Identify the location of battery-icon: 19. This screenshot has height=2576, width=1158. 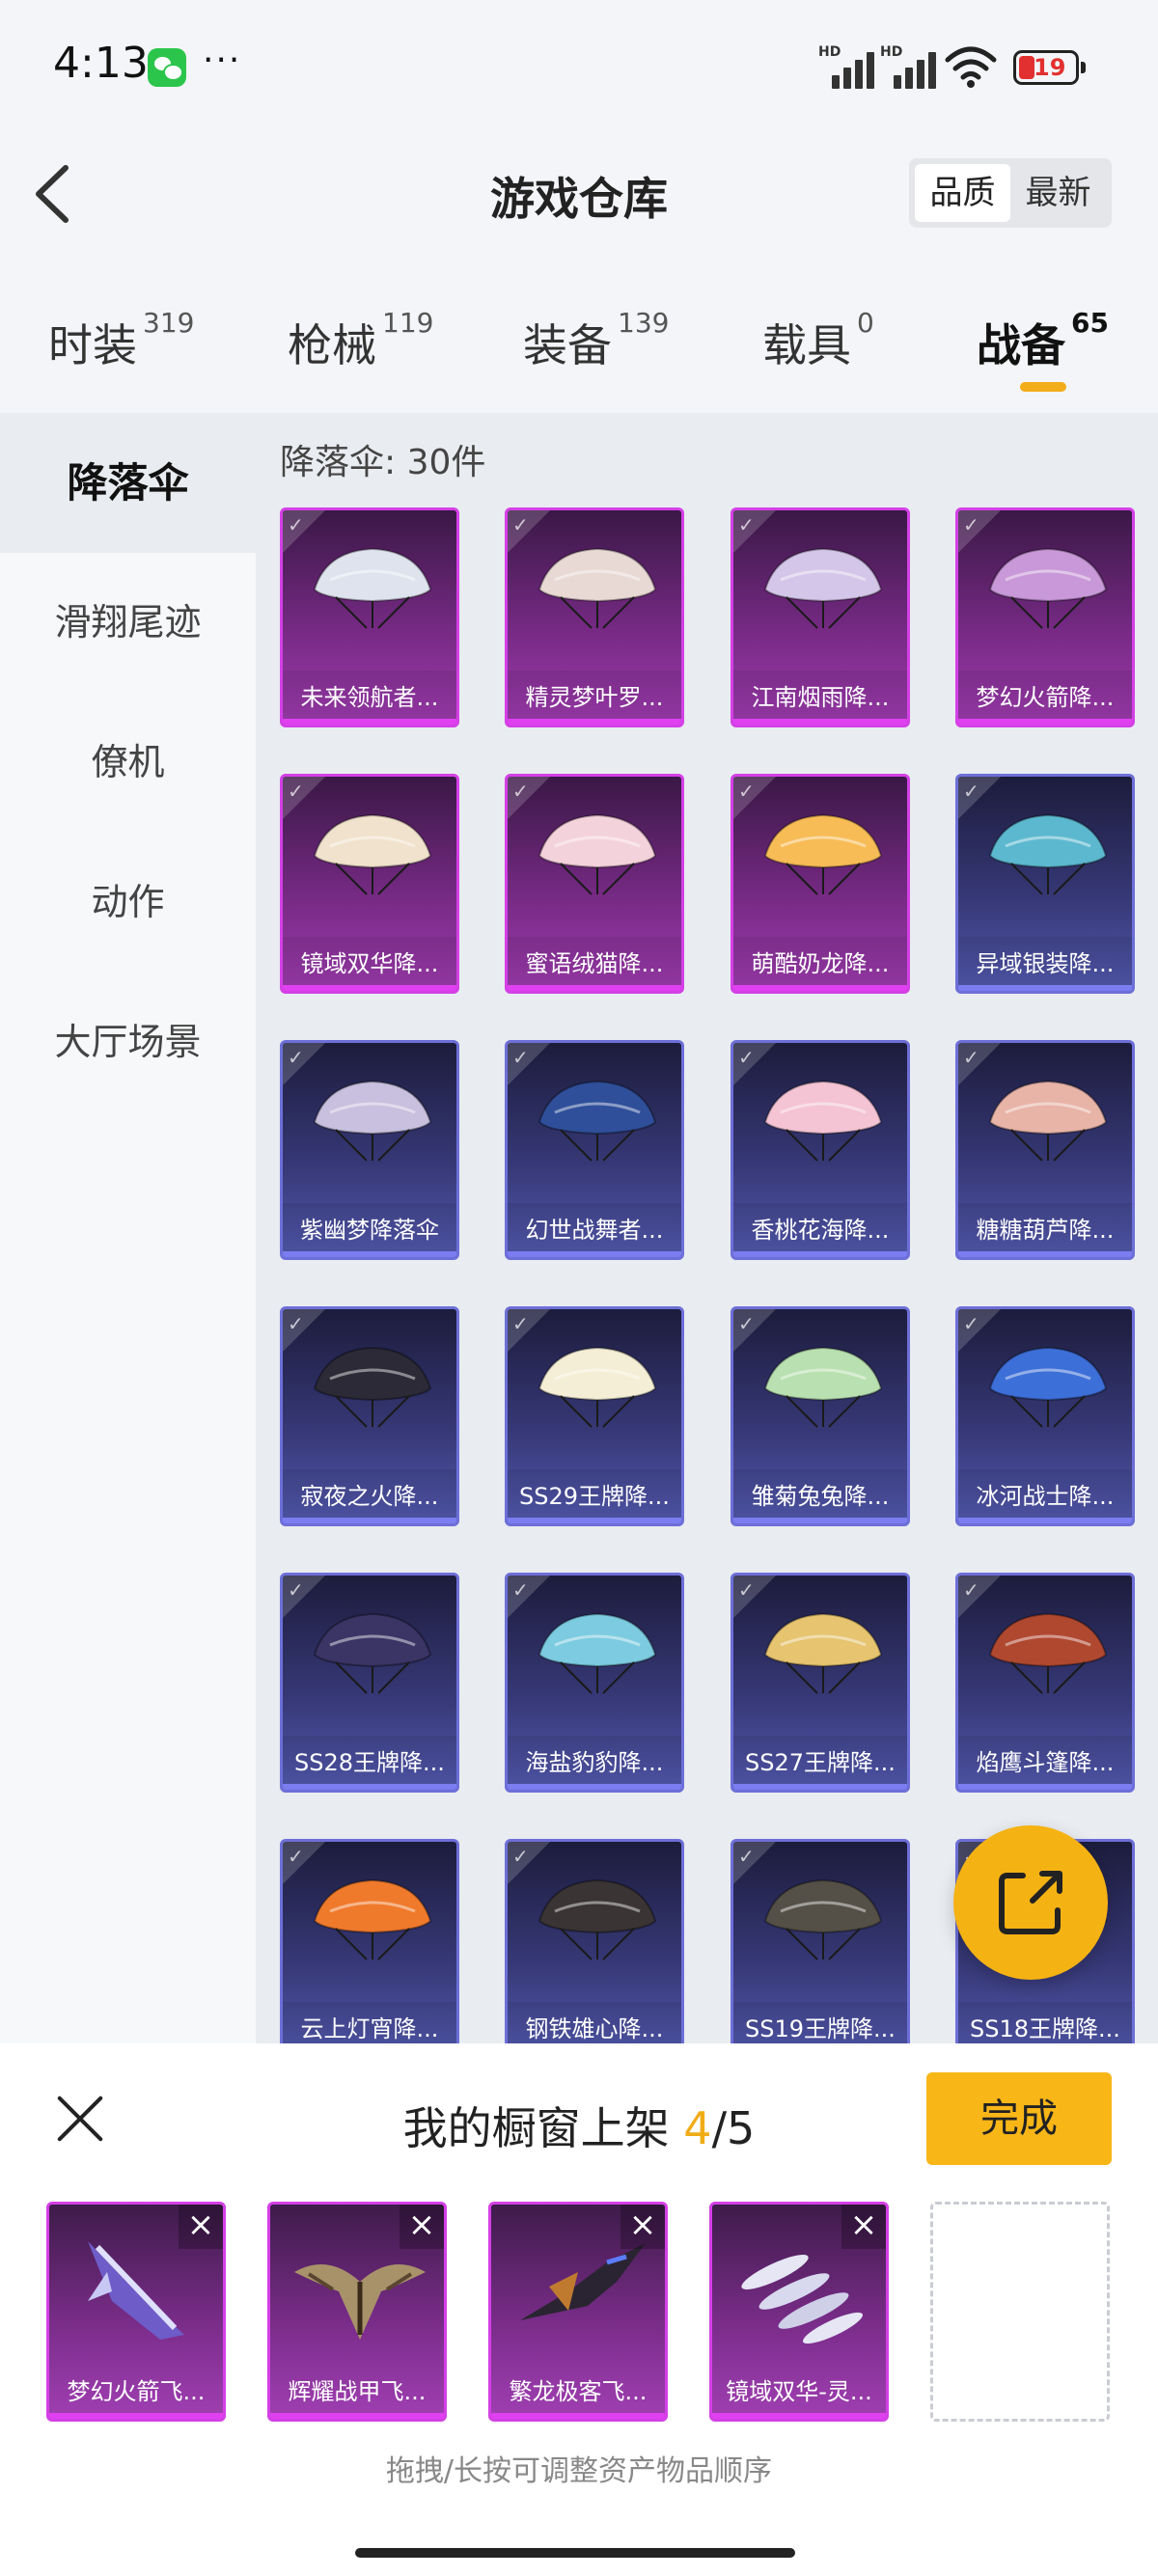
(1049, 67).